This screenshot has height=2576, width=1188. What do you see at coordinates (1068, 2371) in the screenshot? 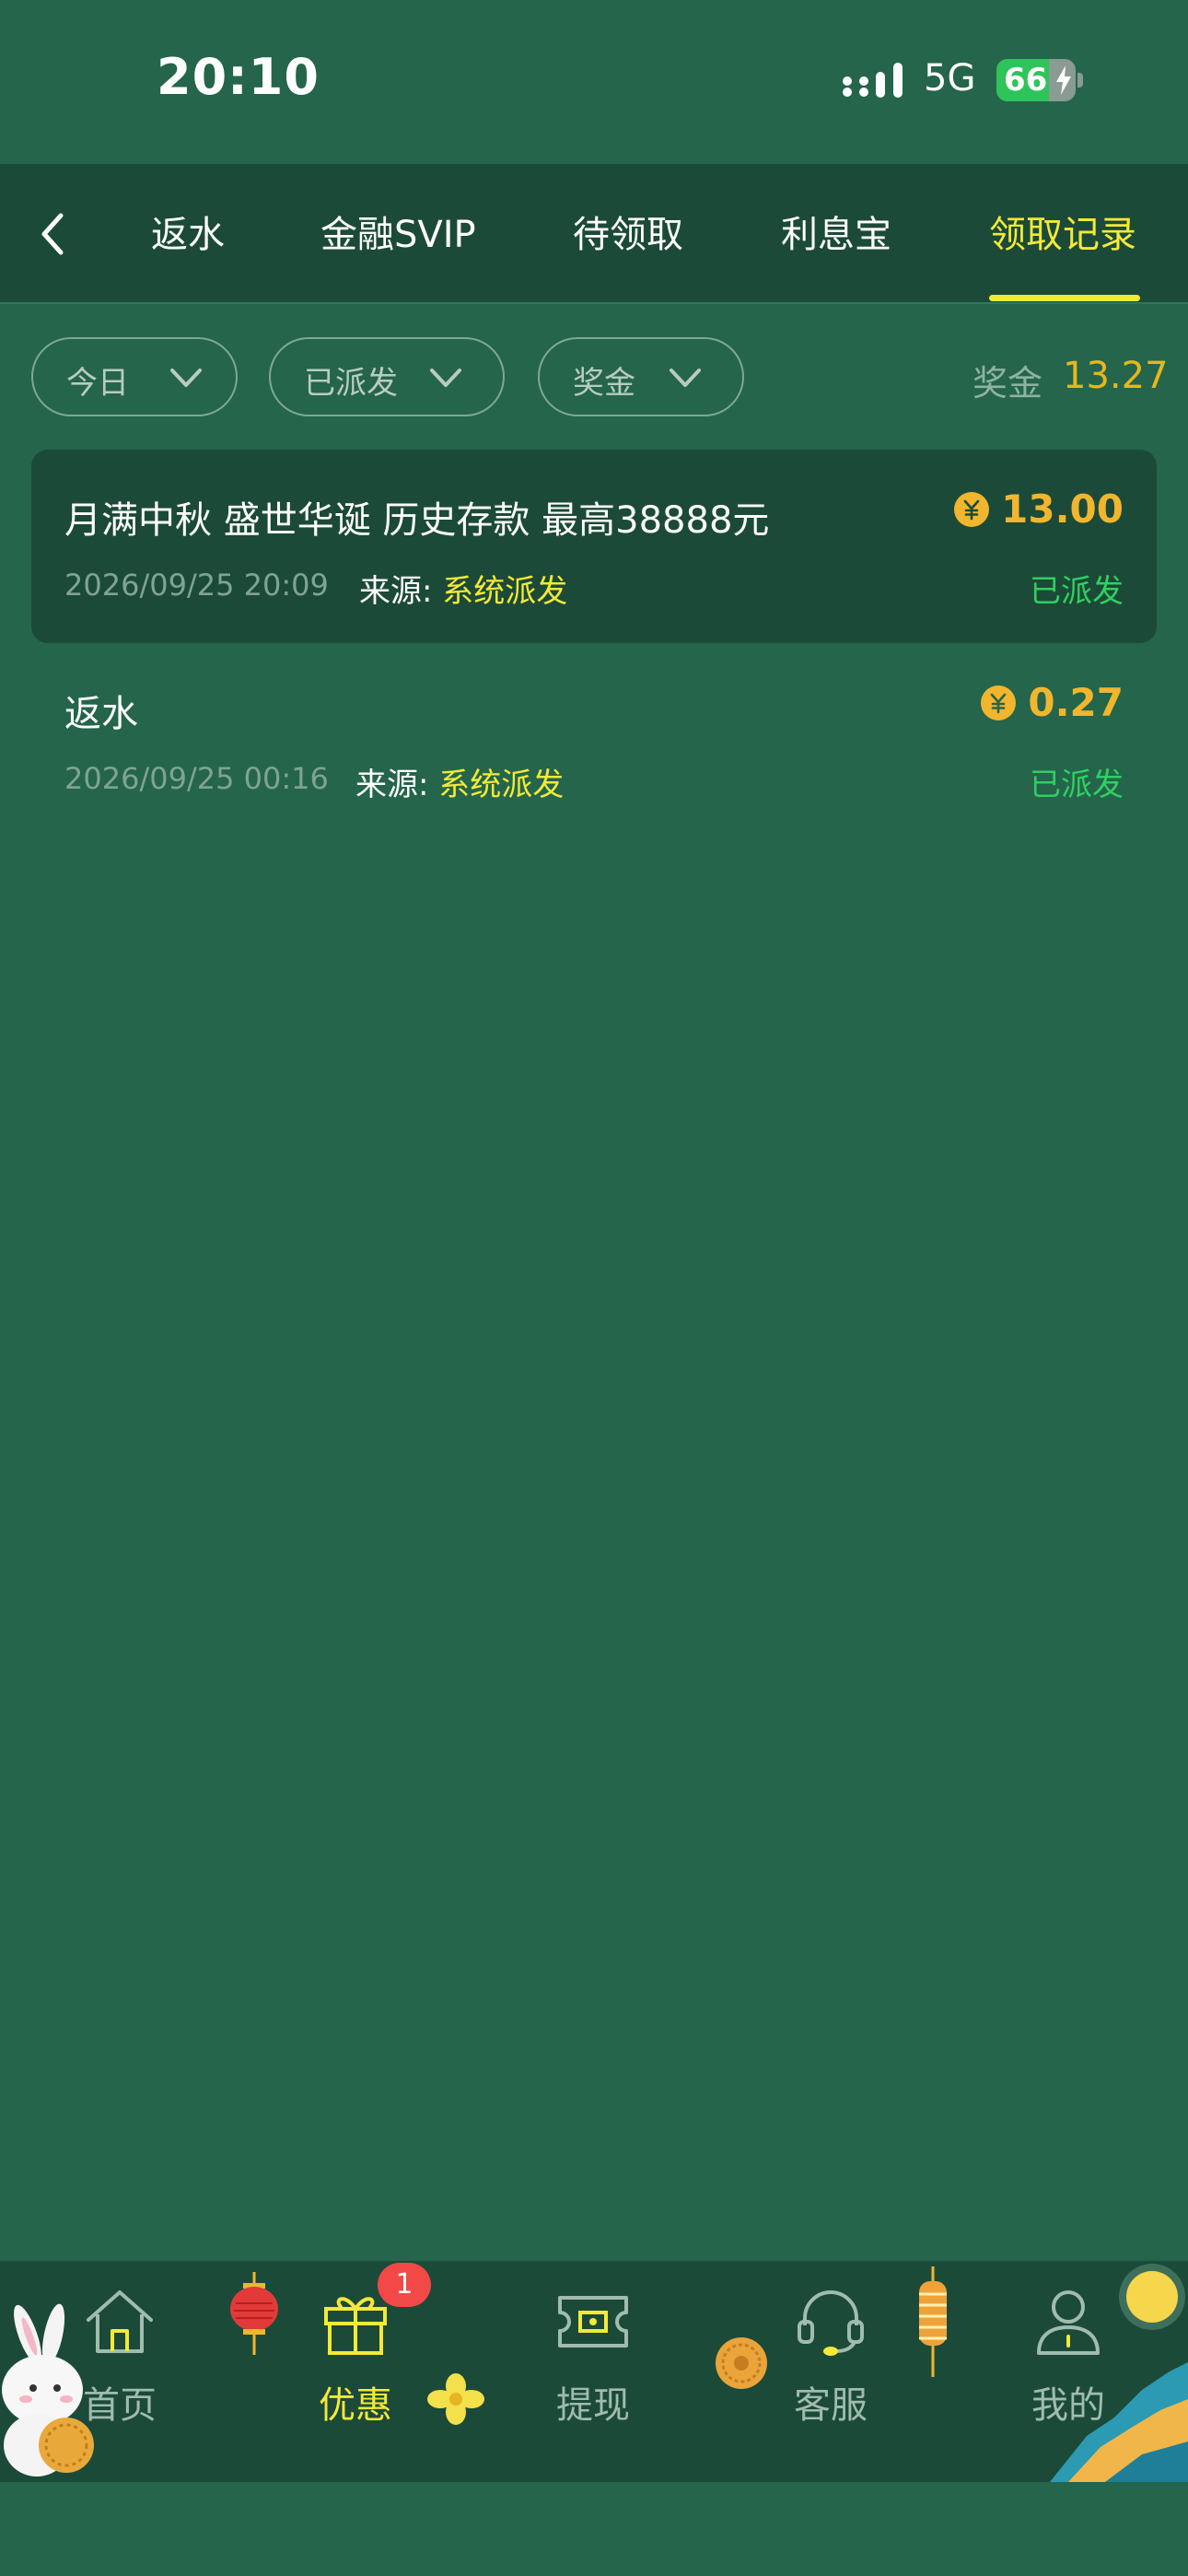
I see `nav-profile: 我的` at bounding box center [1068, 2371].